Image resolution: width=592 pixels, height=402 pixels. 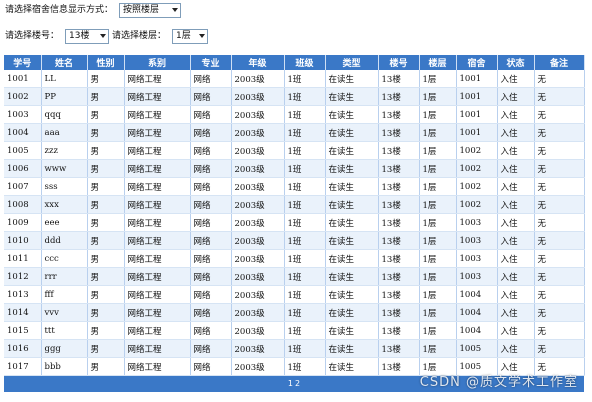 I want to click on table-row: 1003 qqq 男网络工程 网络 2003级 1班 在读生 13楼 1层 1001 入住无, so click(x=294, y=114).